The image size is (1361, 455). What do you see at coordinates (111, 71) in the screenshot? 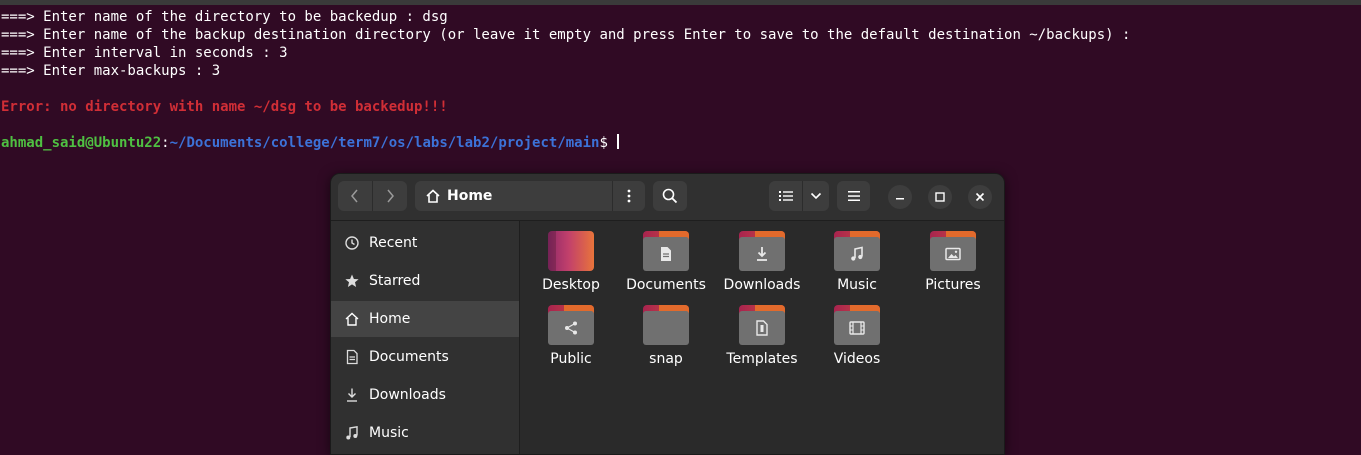
I see `terminal-line: ===> Enter max-backups : 3` at bounding box center [111, 71].